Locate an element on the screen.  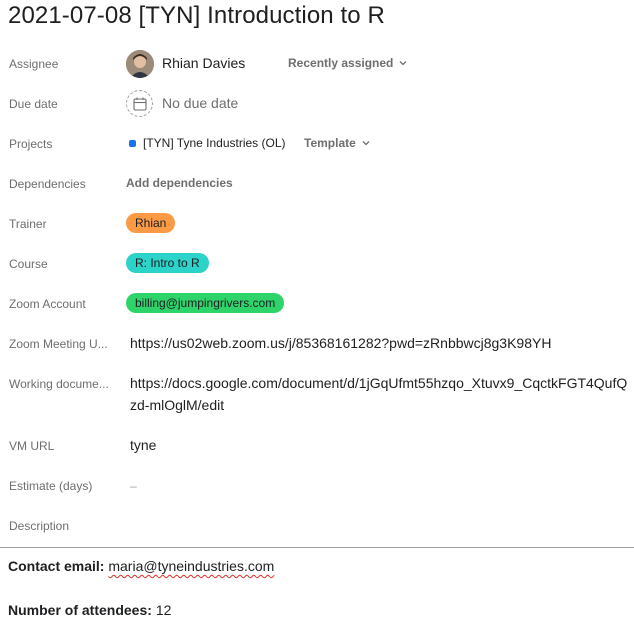
contact-email-line: Contact email: maria@tyneindustries.com is located at coordinates (141, 566).